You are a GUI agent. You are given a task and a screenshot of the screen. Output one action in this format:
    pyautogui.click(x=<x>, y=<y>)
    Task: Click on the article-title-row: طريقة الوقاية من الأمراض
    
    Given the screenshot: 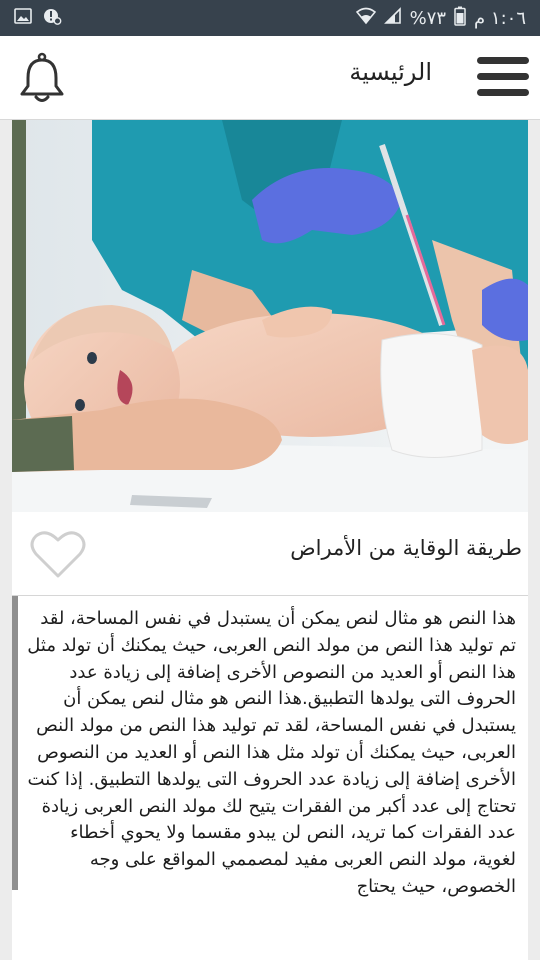 What is the action you would take?
    pyautogui.click(x=270, y=554)
    